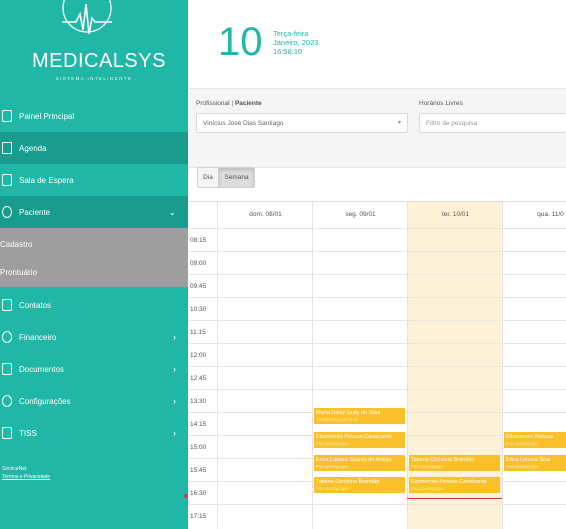 The image size is (566, 529). I want to click on event-patient: Érica Larissa Soares de Araújo, so click(354, 460).